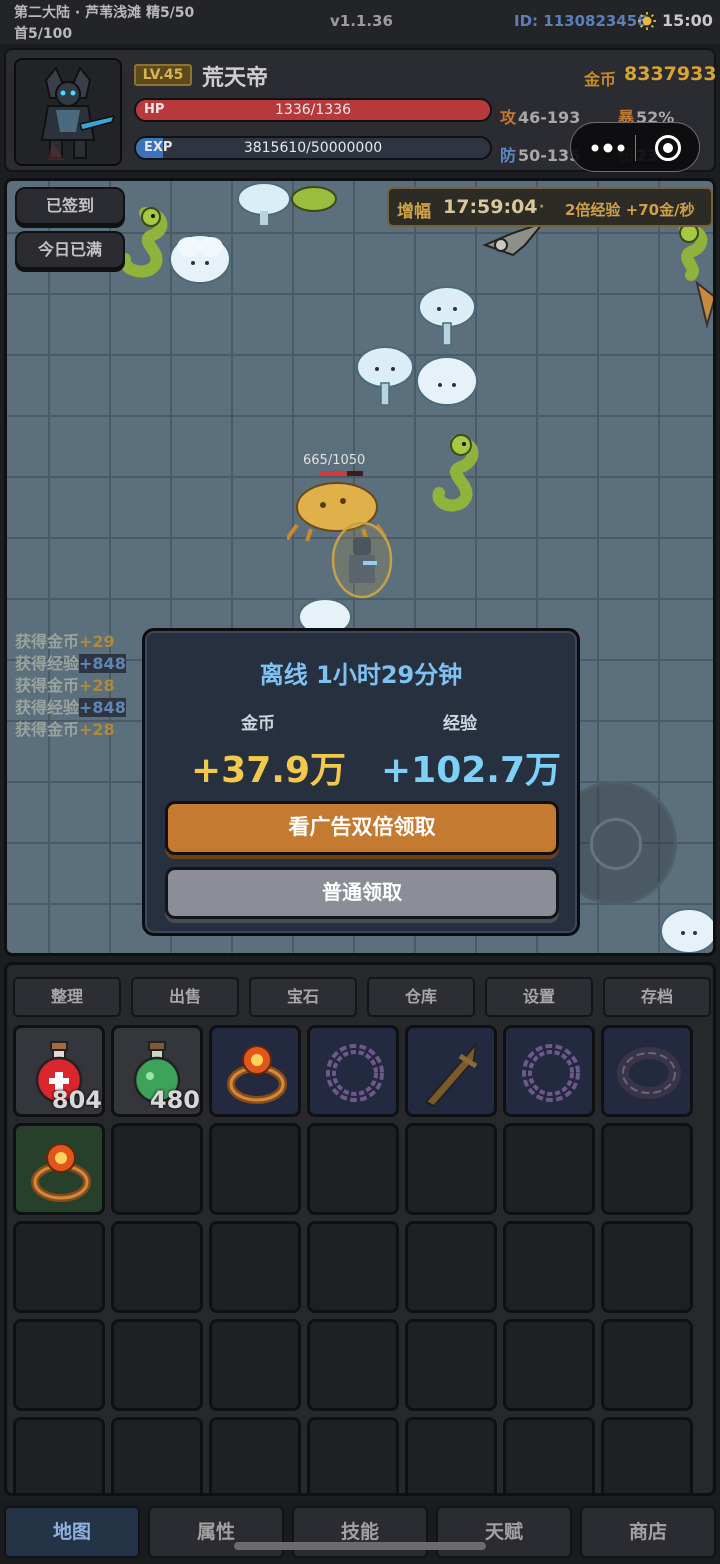 The height and width of the screenshot is (1564, 720). What do you see at coordinates (687, 20) in the screenshot?
I see `game-time: 15:00` at bounding box center [687, 20].